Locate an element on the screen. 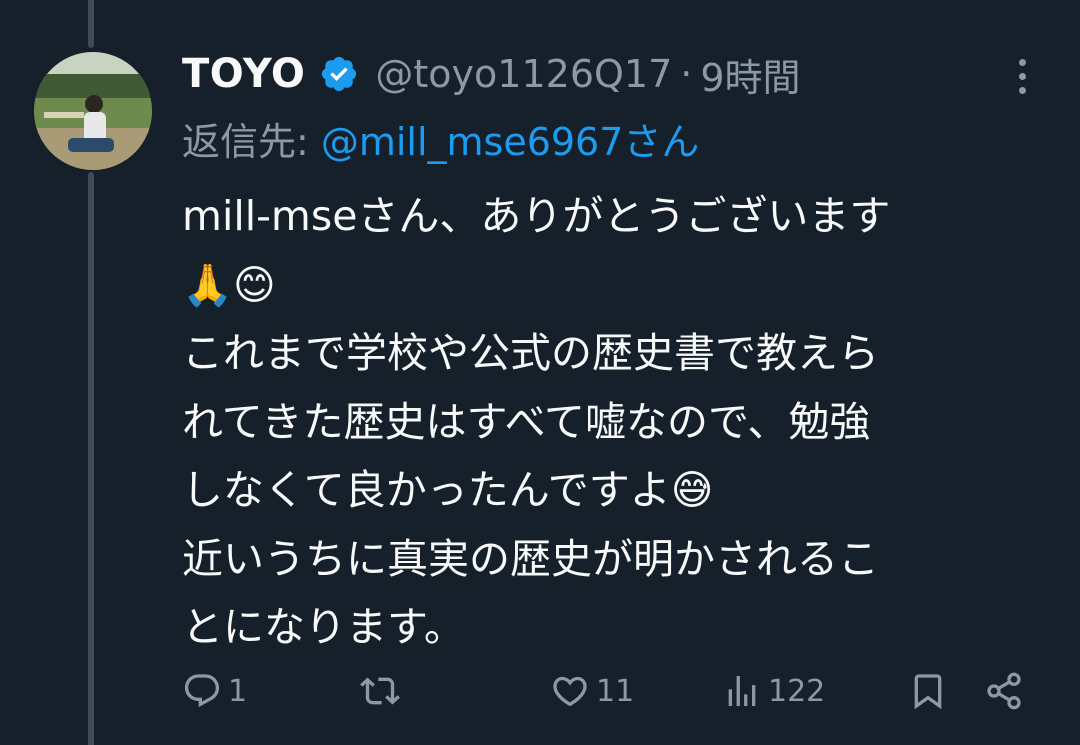  retweet-icon is located at coordinates (380, 691).